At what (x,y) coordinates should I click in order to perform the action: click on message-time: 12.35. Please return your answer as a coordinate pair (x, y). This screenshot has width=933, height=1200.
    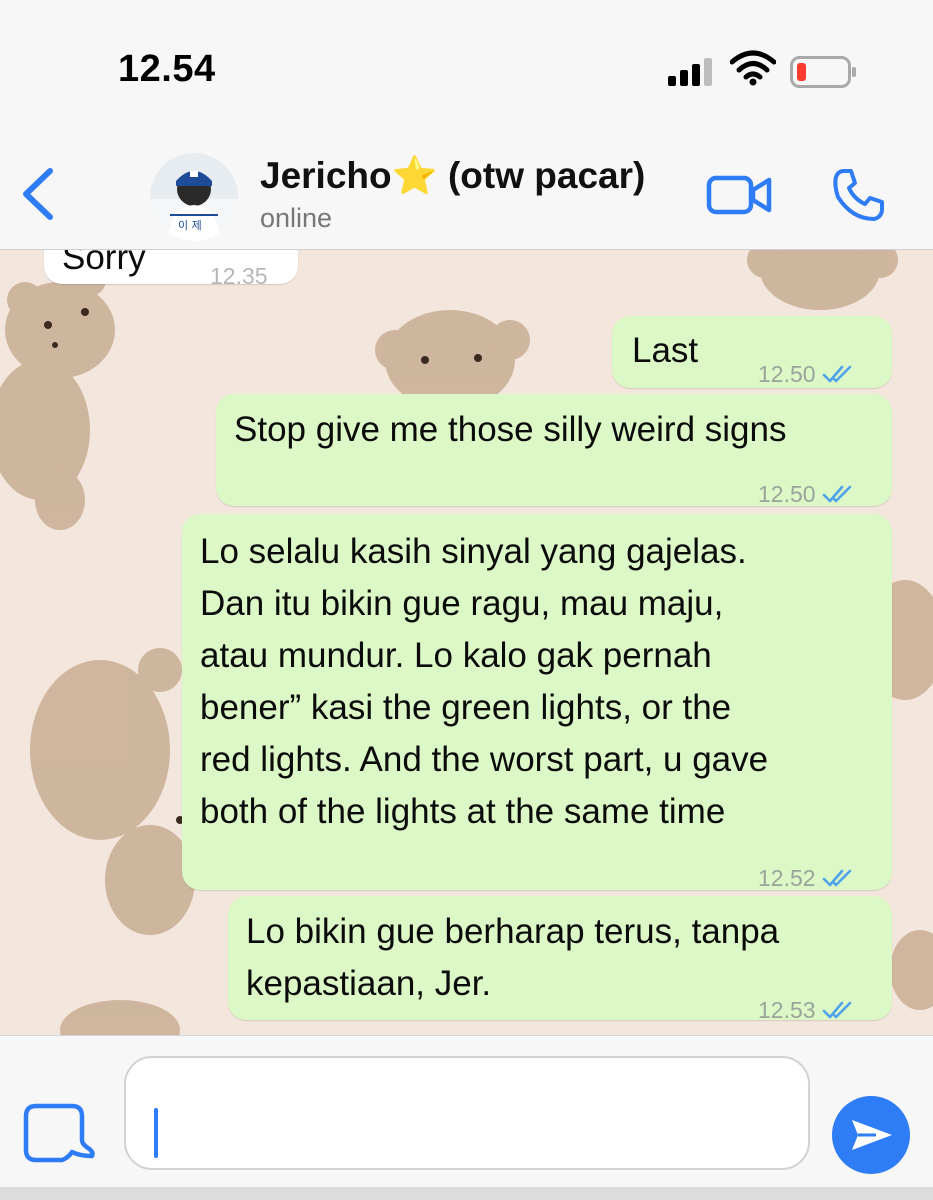
    Looking at the image, I should click on (239, 276).